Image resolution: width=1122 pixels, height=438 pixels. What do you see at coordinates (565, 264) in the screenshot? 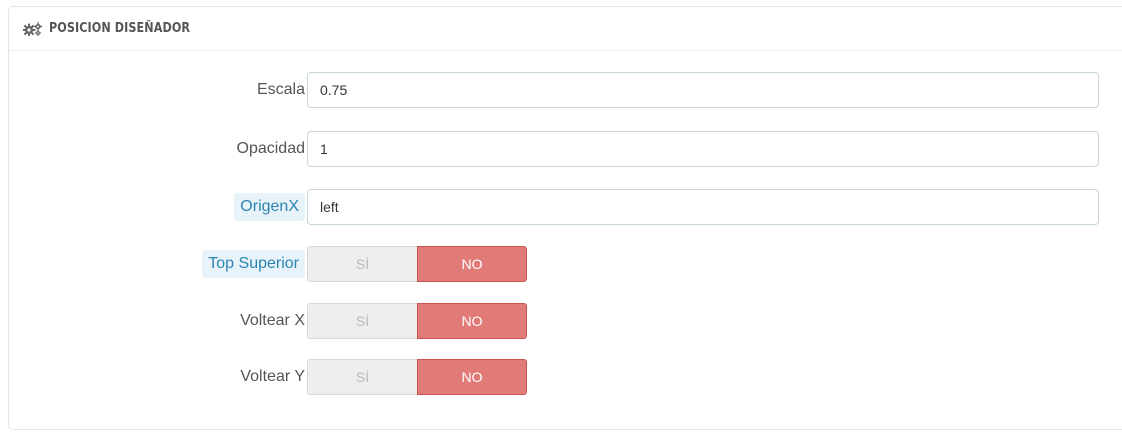
I see `form-row-top-superior: Top Superior SÍ NO` at bounding box center [565, 264].